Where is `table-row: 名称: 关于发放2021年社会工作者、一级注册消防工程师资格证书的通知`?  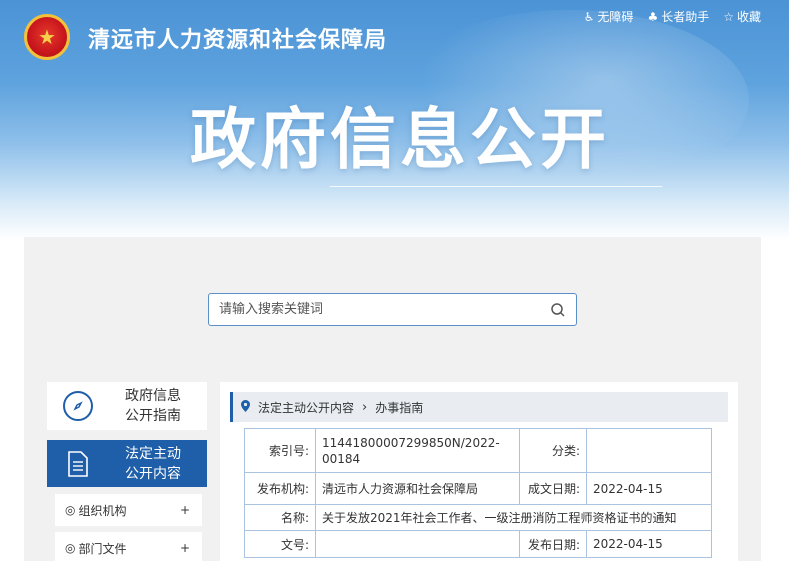
table-row: 名称: 关于发放2021年社会工作者、一级注册消防工程师资格证书的通知 is located at coordinates (478, 517).